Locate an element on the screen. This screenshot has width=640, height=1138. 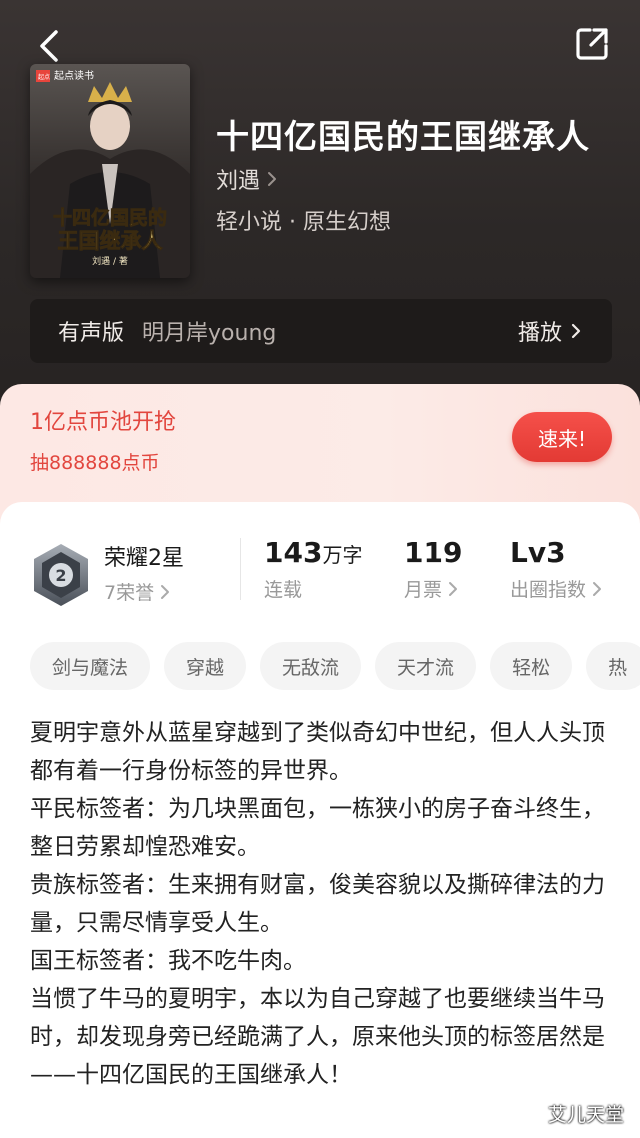
promo-title: 1亿点币池开抢 is located at coordinates (103, 422).